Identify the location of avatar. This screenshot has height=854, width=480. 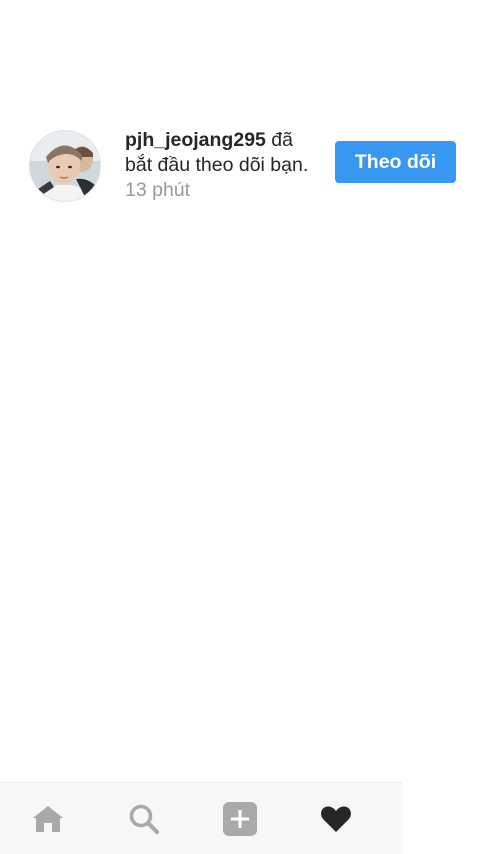
(65, 166).